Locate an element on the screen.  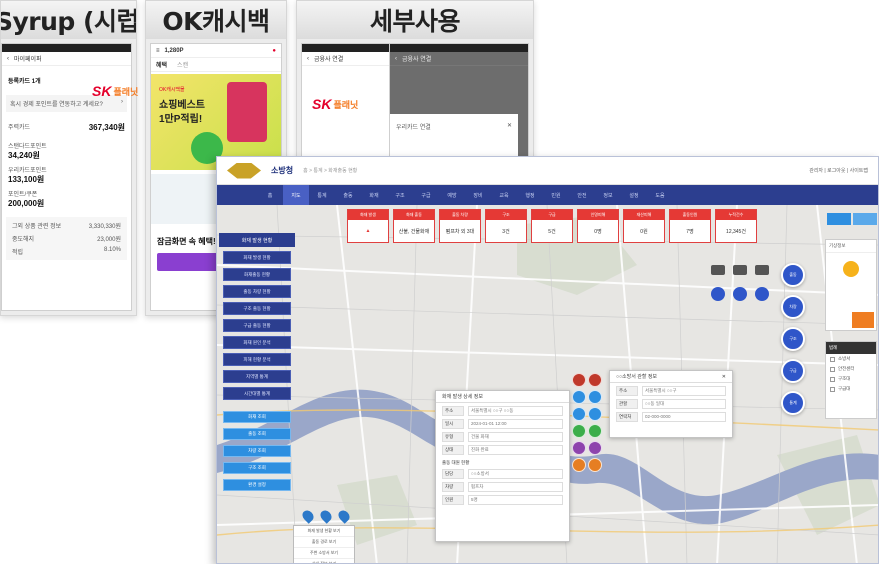
sidebar-item: 출동 차량 현황 is located at coordinates (257, 291).